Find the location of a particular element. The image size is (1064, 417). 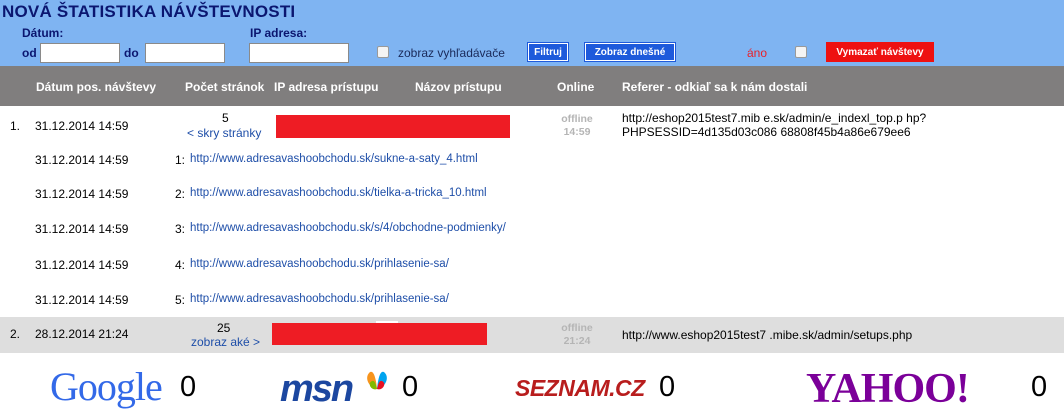

date-to-label: do is located at coordinates (131, 53).